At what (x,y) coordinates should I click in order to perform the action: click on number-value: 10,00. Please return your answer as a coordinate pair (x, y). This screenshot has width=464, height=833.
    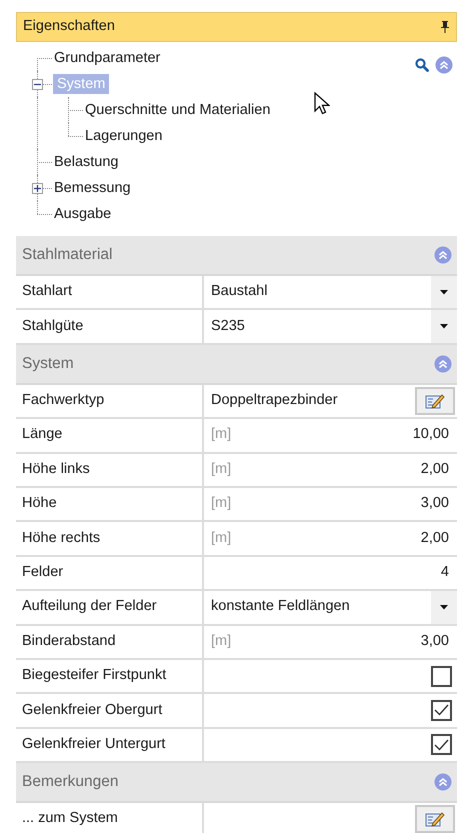
    Looking at the image, I should click on (434, 435).